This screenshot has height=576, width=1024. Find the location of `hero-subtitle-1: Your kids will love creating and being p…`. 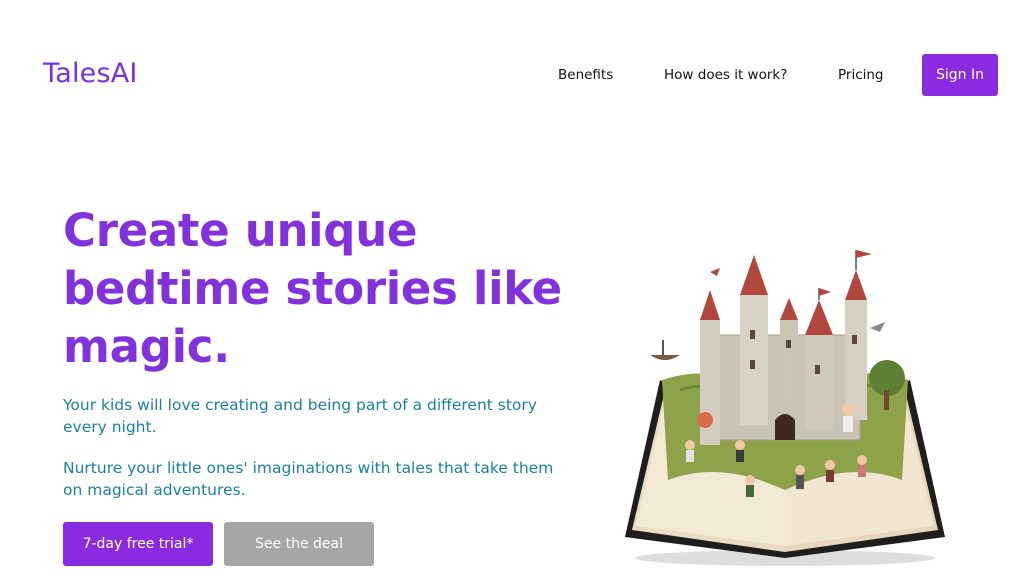

hero-subtitle-1: Your kids will love creating and being p… is located at coordinates (300, 416).